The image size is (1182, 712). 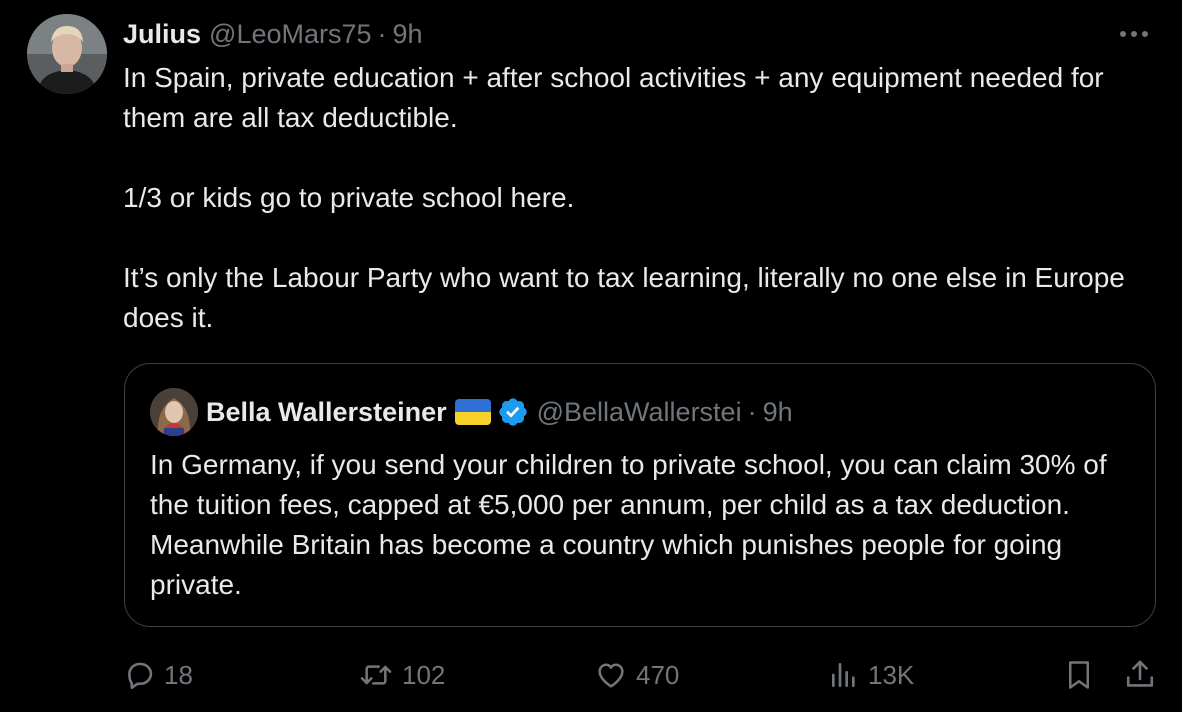 I want to click on author-avatar, so click(x=67, y=54).